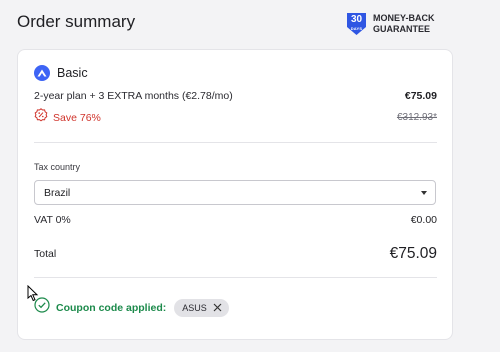 Image resolution: width=500 pixels, height=352 pixels. What do you see at coordinates (235, 254) in the screenshot?
I see `total-line: Total €75.09` at bounding box center [235, 254].